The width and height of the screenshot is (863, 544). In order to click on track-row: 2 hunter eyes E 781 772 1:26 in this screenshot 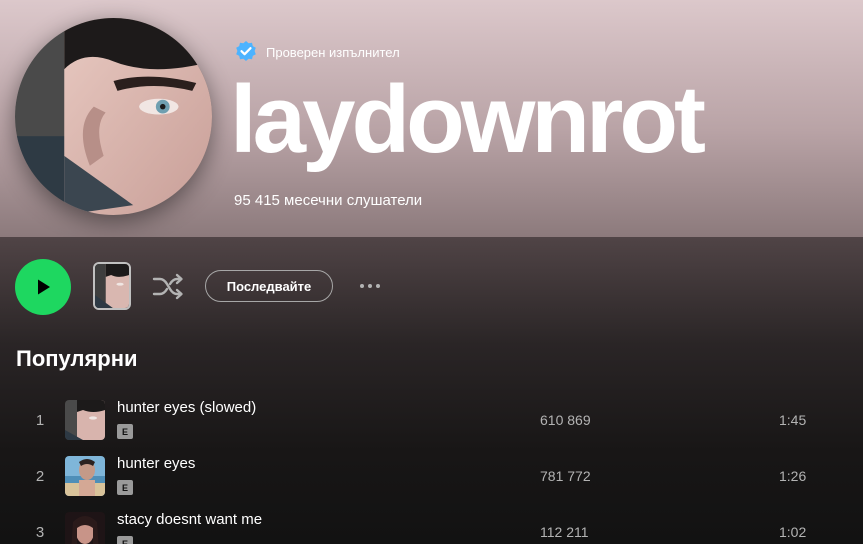, I will do `click(431, 476)`.